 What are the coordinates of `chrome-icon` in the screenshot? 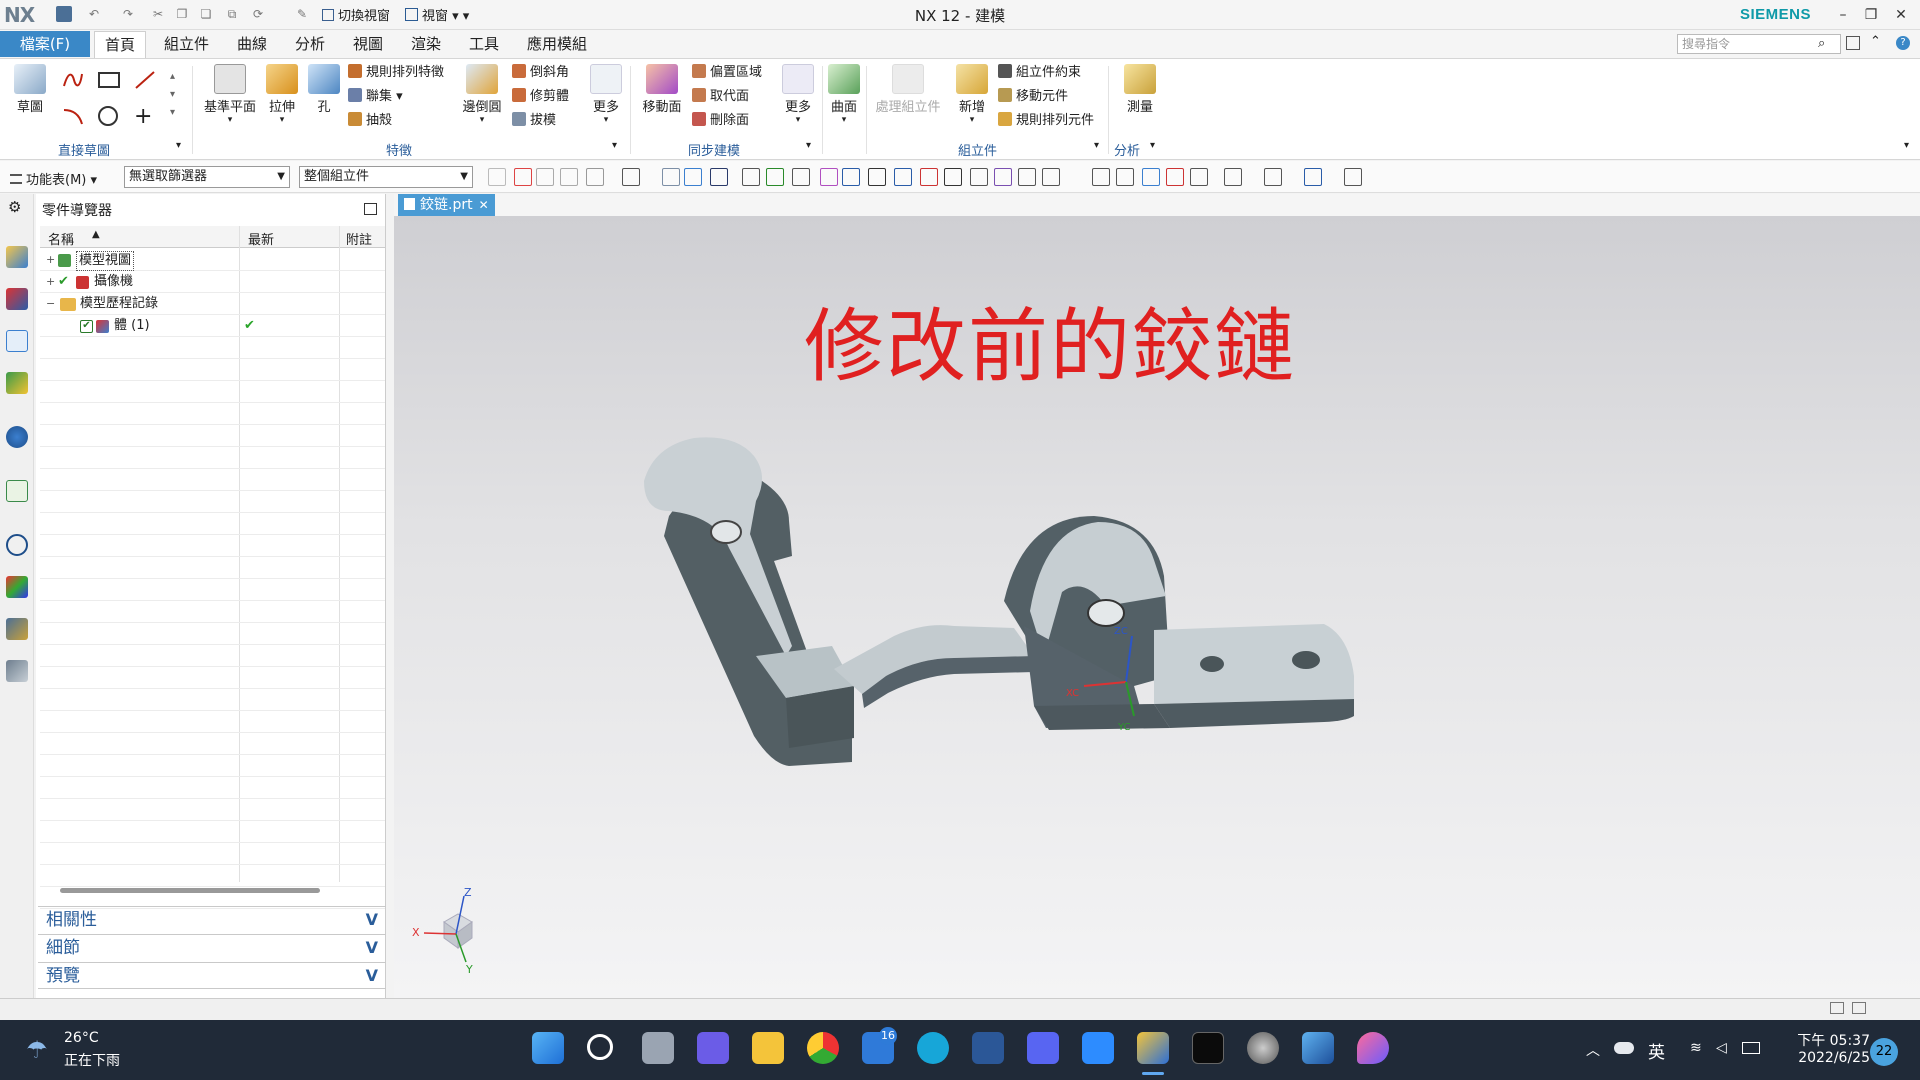 It's located at (823, 1048).